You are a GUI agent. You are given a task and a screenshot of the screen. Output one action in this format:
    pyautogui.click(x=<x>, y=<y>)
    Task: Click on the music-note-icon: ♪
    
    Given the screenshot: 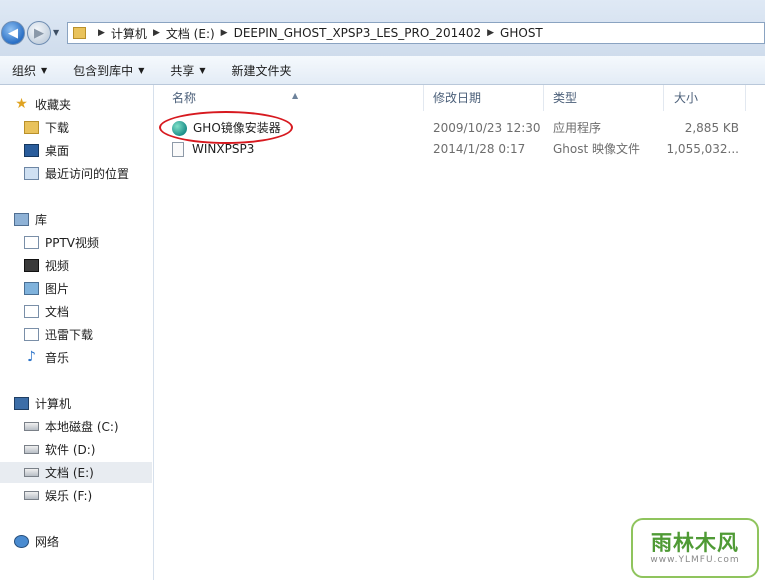 What is the action you would take?
    pyautogui.click(x=31, y=357)
    